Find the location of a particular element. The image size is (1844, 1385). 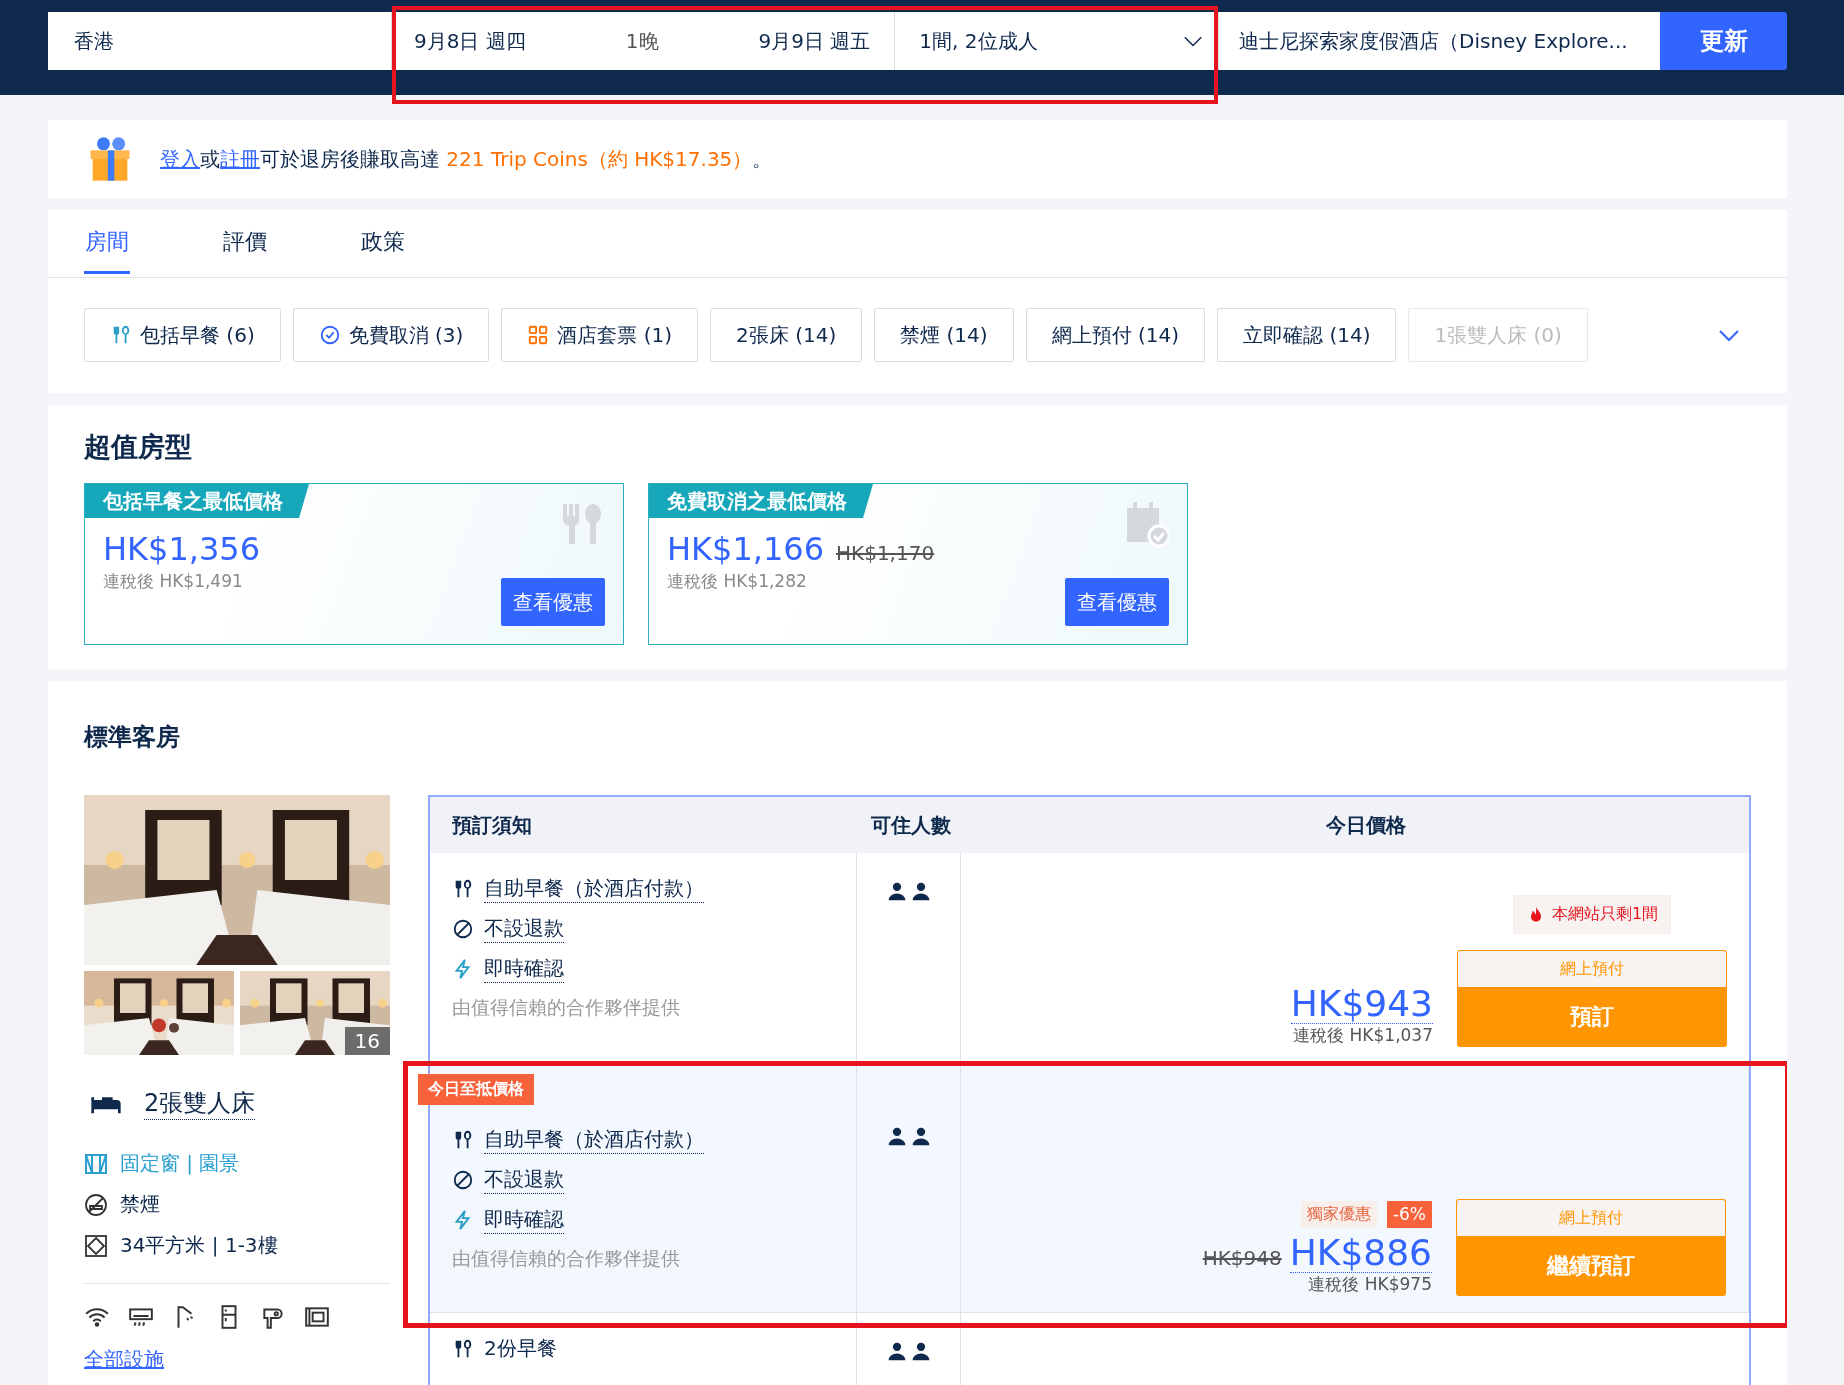

deal-tag: 免費取消之最低價格 is located at coordinates (761, 501).